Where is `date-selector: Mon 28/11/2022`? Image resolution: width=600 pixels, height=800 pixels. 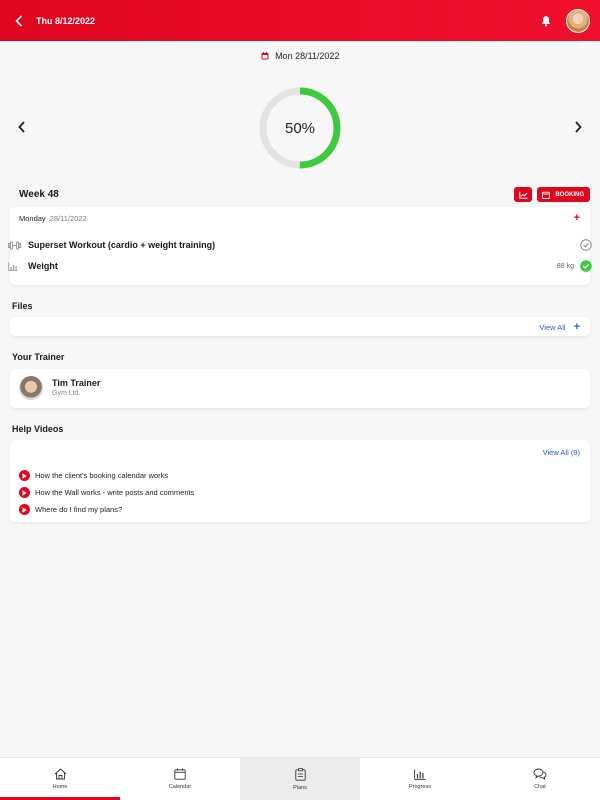 date-selector: Mon 28/11/2022 is located at coordinates (300, 56).